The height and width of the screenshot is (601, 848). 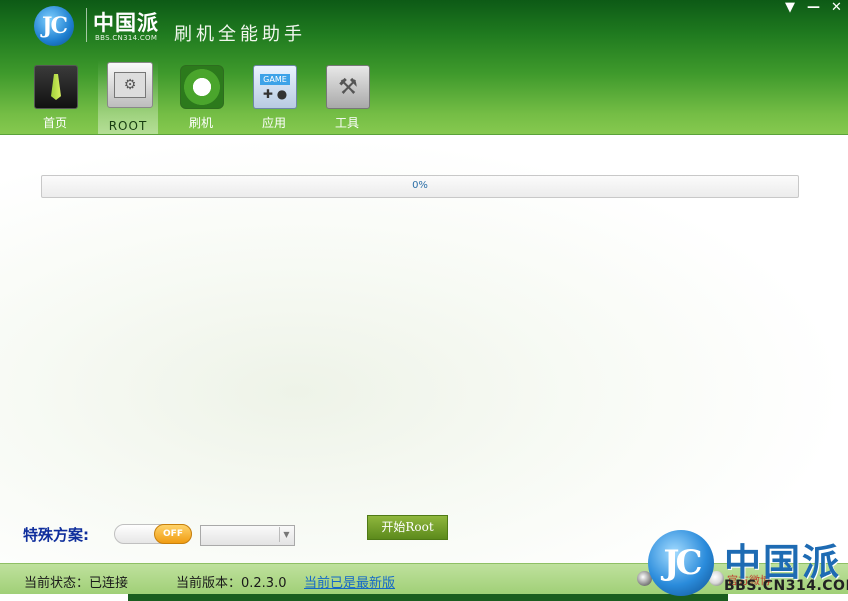 I want to click on safe-gear-icon: ⚙, so click(x=130, y=85).